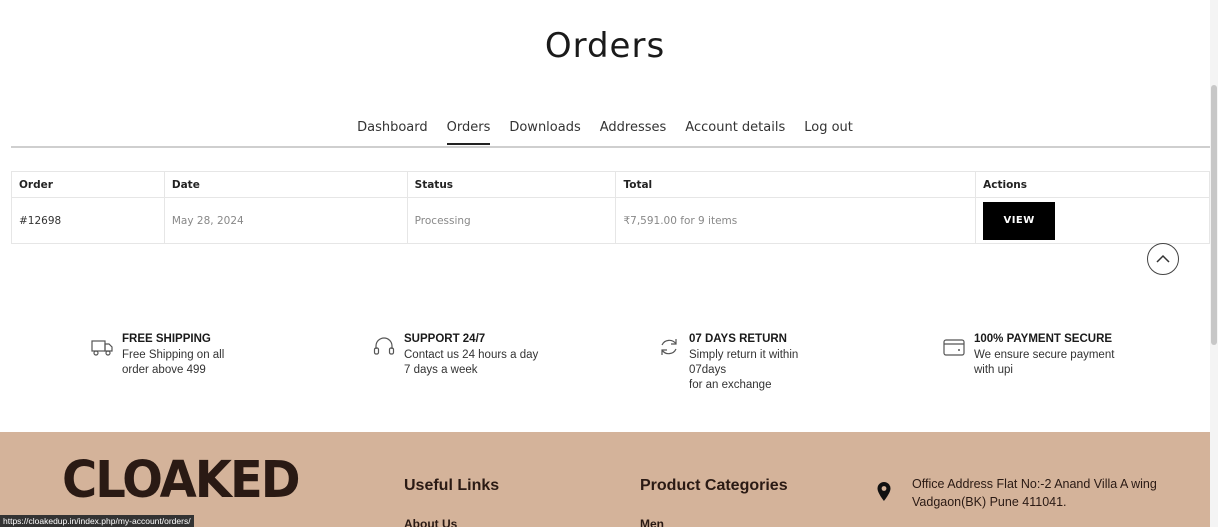  Describe the element at coordinates (1044, 362) in the screenshot. I see `feature-desc: We ensure secure payment with upi` at that location.